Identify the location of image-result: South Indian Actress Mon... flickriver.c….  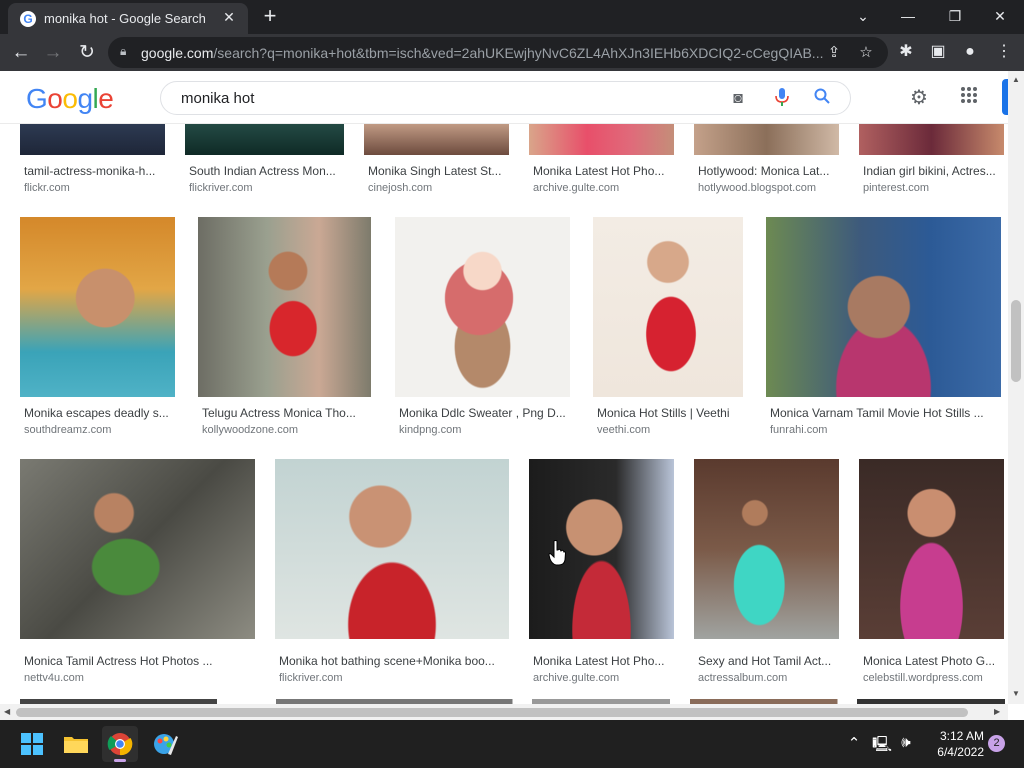
(265, 159).